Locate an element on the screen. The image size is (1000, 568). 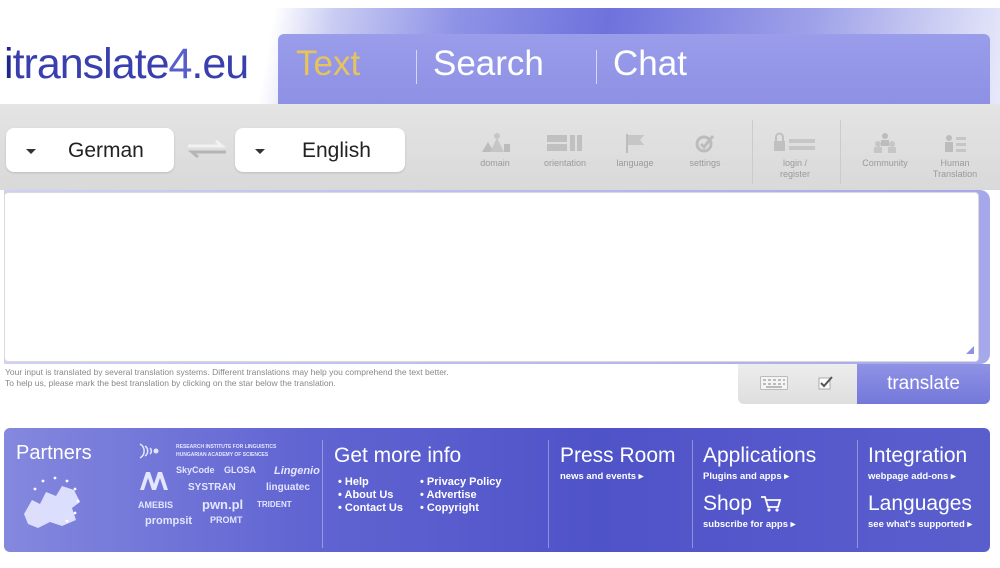
languages-title: Languages is located at coordinates (920, 504).